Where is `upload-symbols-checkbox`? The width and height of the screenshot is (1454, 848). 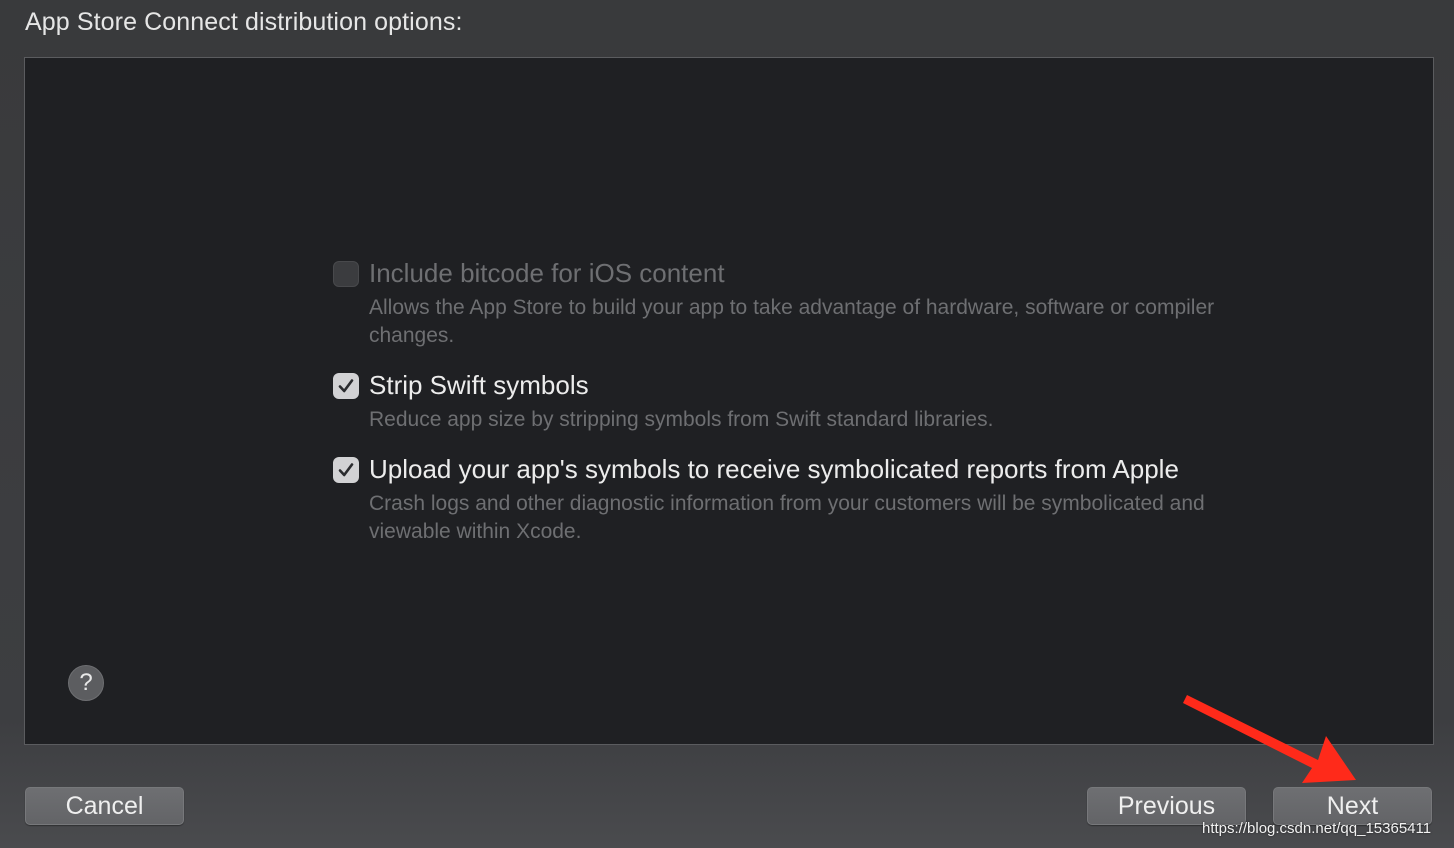
upload-symbols-checkbox is located at coordinates (346, 470).